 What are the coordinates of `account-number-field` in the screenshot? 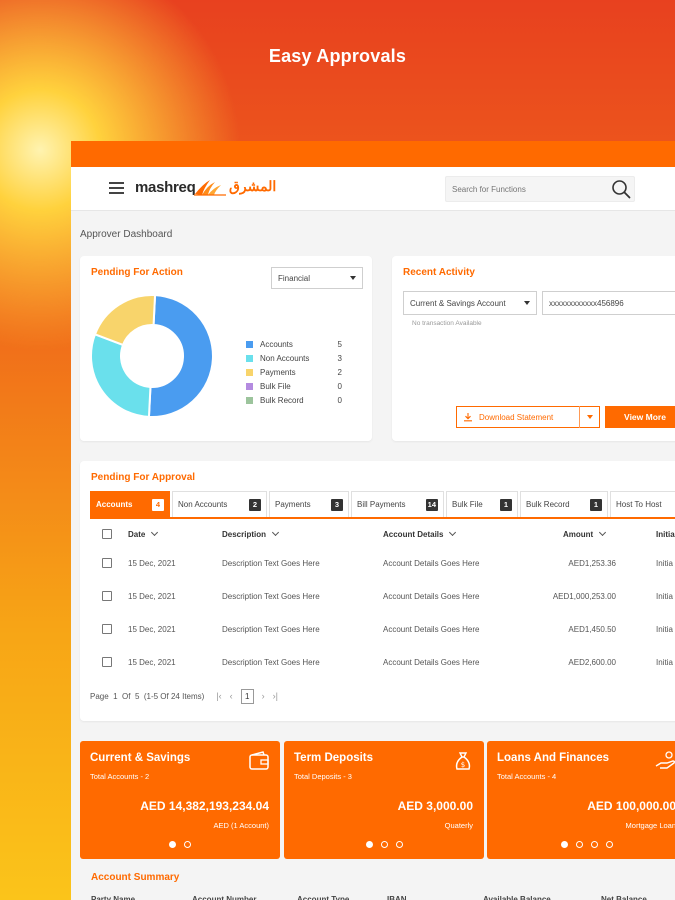 It's located at (608, 303).